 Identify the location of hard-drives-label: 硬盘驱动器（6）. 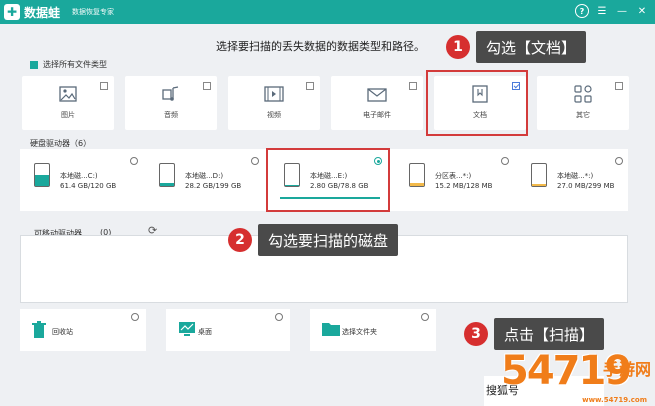
(61, 143).